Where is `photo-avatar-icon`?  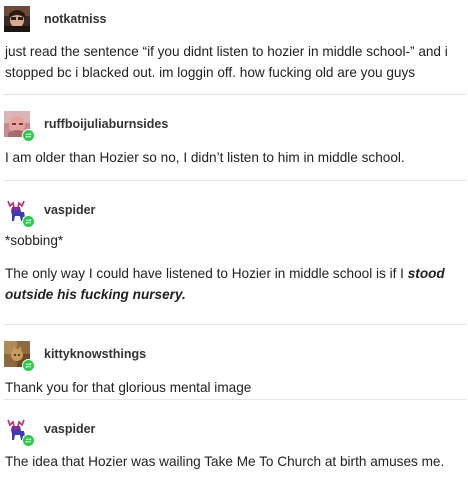
photo-avatar-icon is located at coordinates (17, 19).